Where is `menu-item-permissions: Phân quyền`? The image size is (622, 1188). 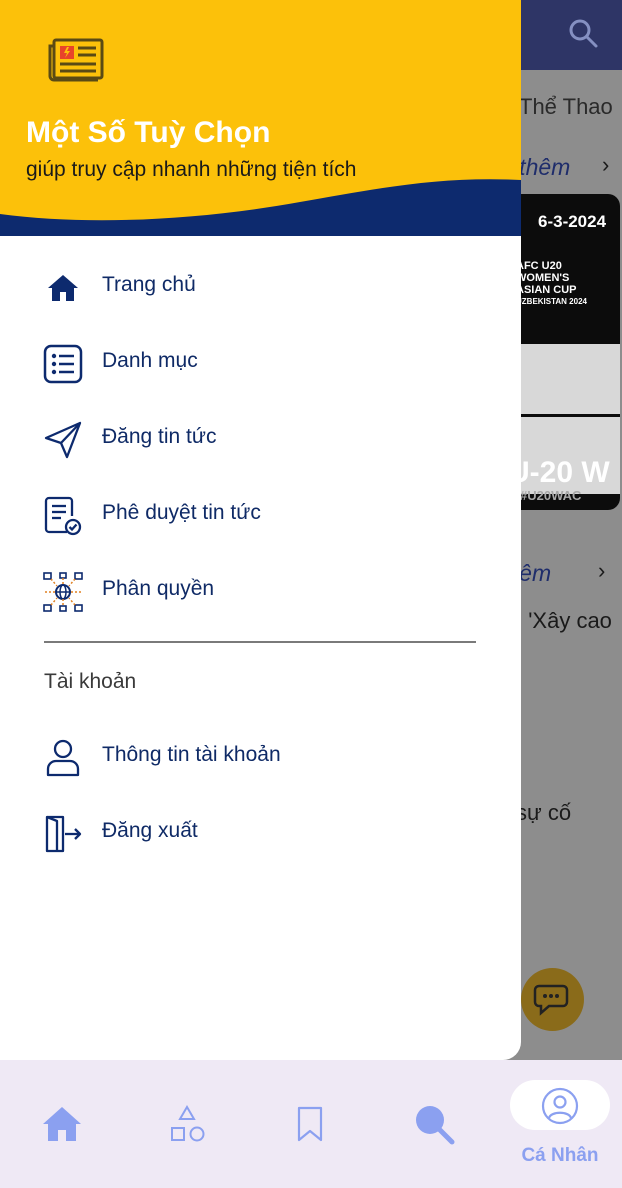 menu-item-permissions: Phân quyền is located at coordinates (260, 591).